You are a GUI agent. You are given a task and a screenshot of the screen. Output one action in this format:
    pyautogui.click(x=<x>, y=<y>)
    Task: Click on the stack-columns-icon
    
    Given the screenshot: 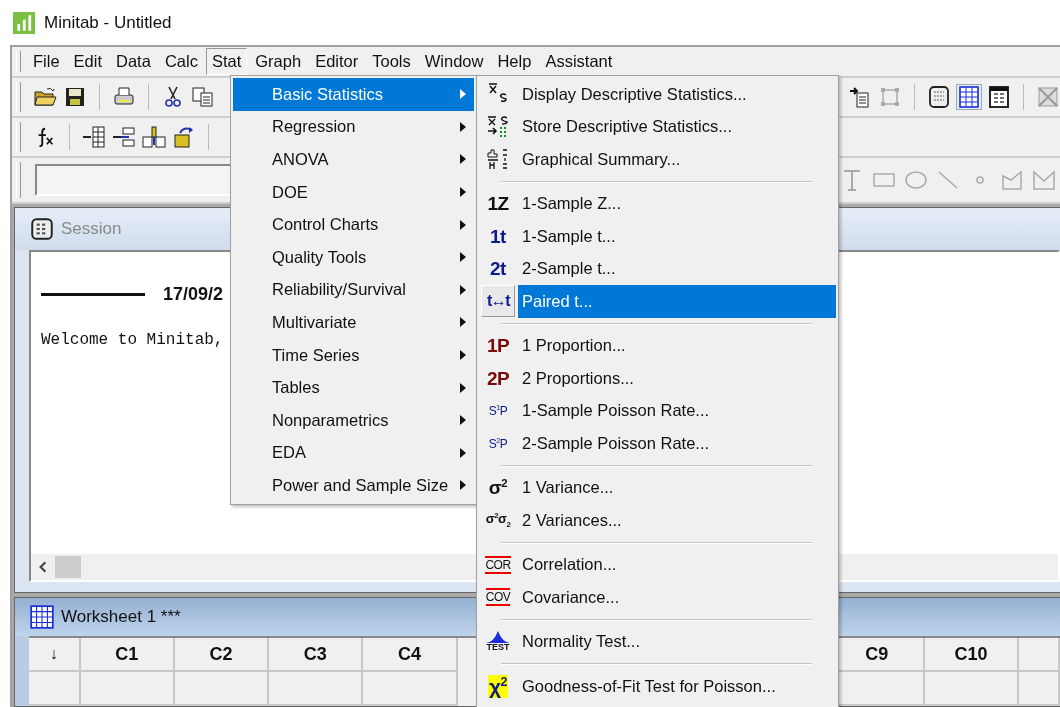 What is the action you would take?
    pyautogui.click(x=154, y=137)
    